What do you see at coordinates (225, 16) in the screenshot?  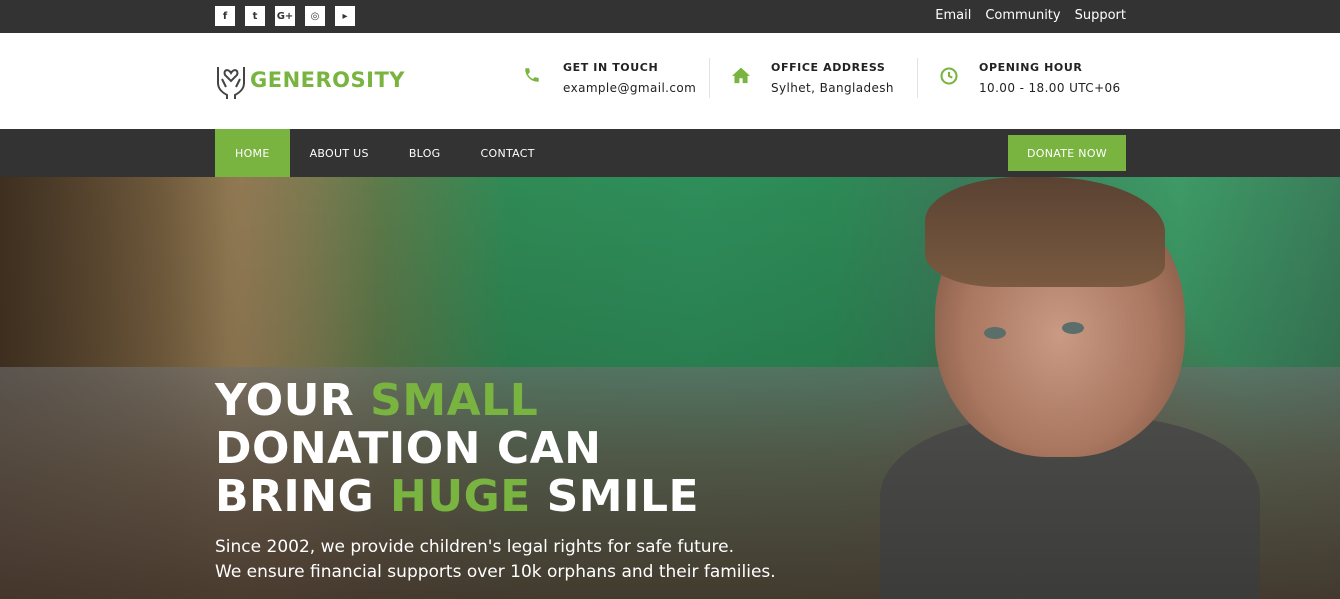 I see `facebook-icon: f` at bounding box center [225, 16].